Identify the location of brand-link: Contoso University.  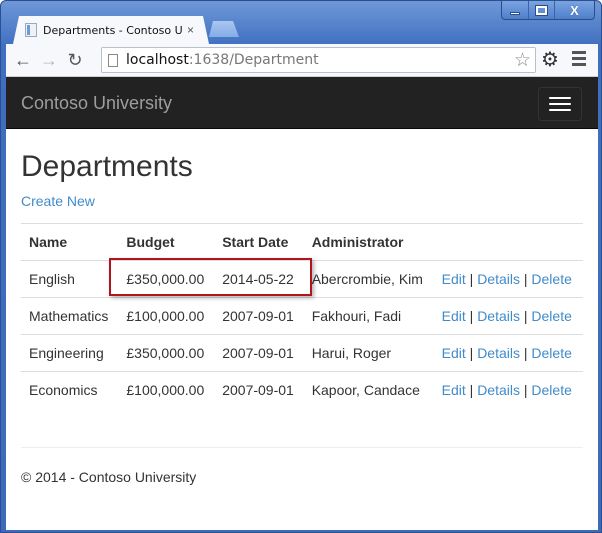
(96, 103).